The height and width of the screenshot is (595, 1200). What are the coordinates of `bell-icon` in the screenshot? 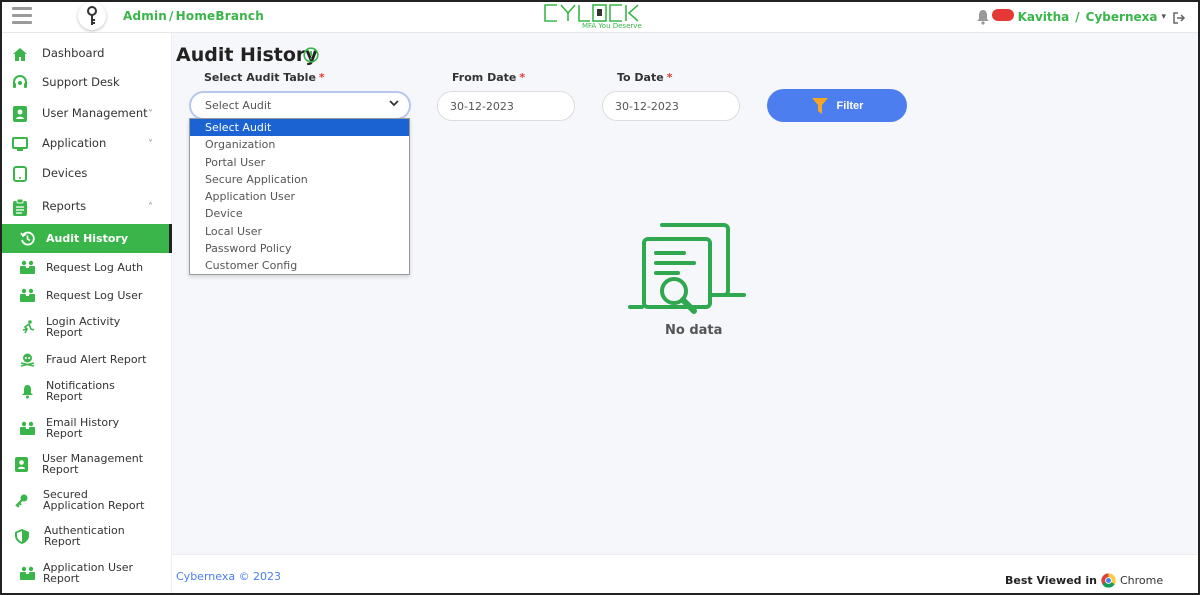 It's located at (27, 391).